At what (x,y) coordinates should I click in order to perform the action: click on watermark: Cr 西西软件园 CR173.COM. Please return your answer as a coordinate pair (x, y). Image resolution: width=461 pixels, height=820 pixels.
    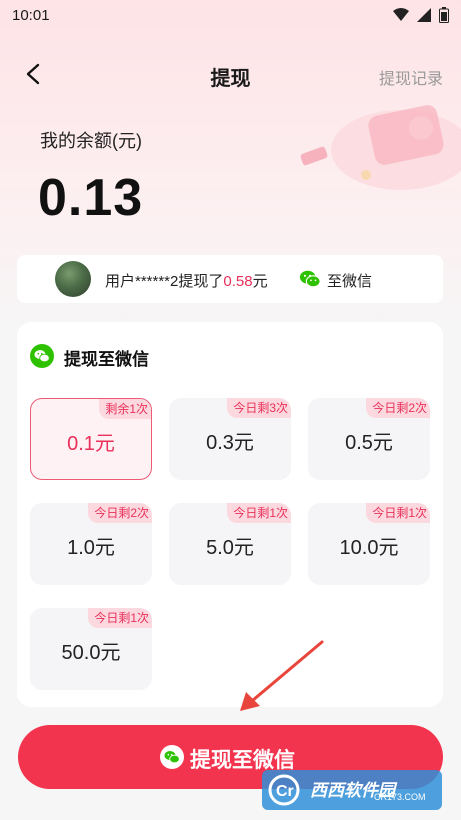
    Looking at the image, I should click on (352, 790).